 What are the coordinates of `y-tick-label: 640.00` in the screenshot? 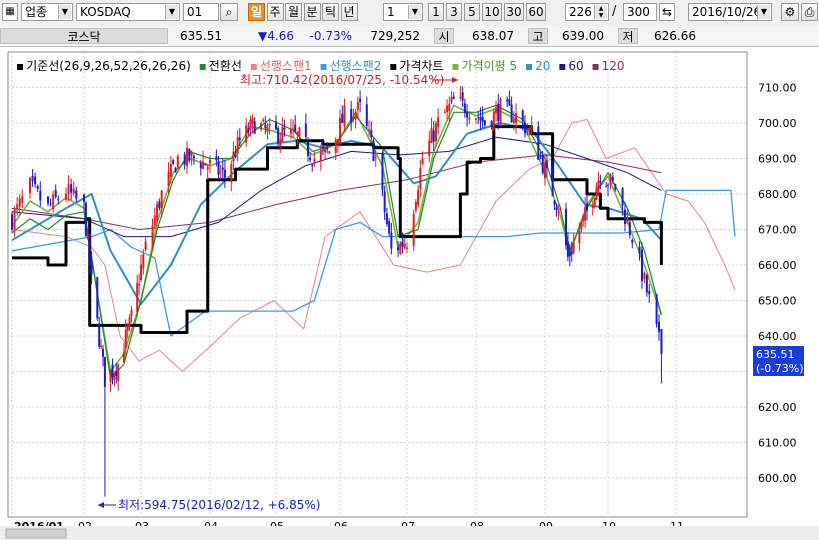 It's located at (777, 336).